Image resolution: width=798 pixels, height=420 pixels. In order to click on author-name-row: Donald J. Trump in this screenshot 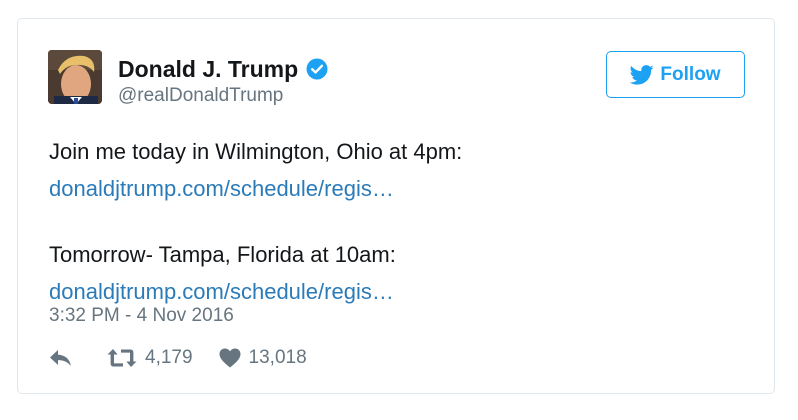, I will do `click(223, 69)`.